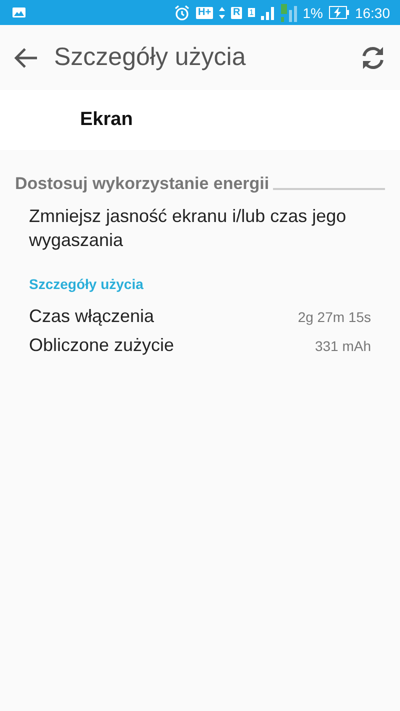 The width and height of the screenshot is (400, 711). I want to click on app-name: Ekran, so click(200, 120).